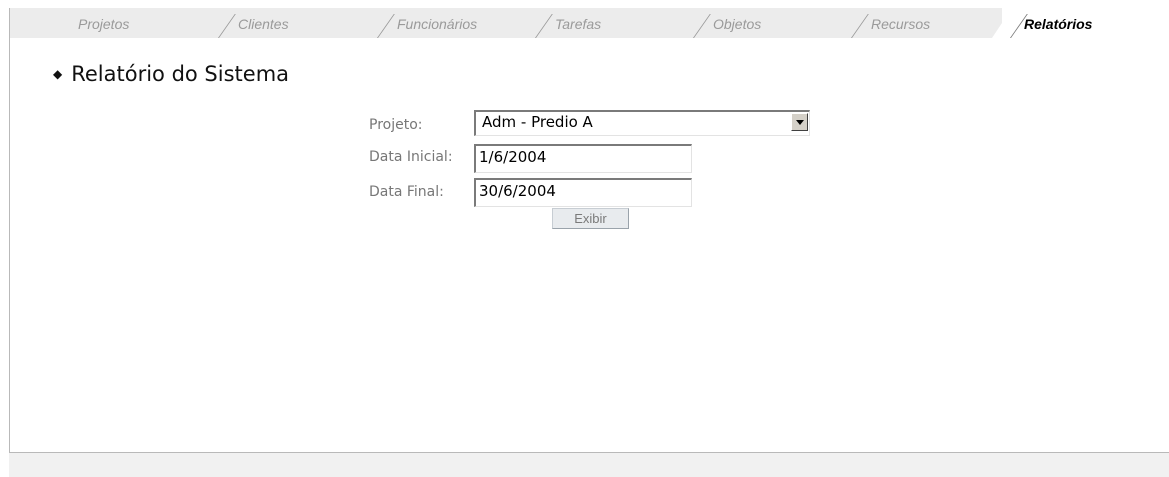 Image resolution: width=1169 pixels, height=477 pixels. I want to click on data-inicial-input: 1/6/2004, so click(583, 158).